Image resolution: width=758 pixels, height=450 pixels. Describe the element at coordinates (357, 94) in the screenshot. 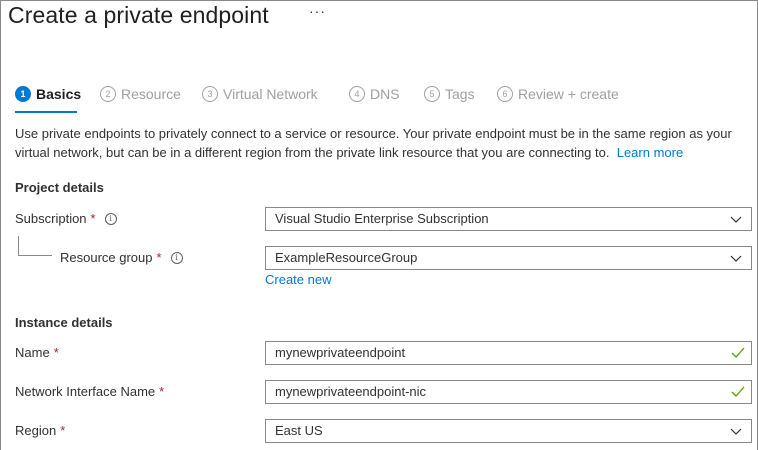

I see `step-number: 4` at that location.